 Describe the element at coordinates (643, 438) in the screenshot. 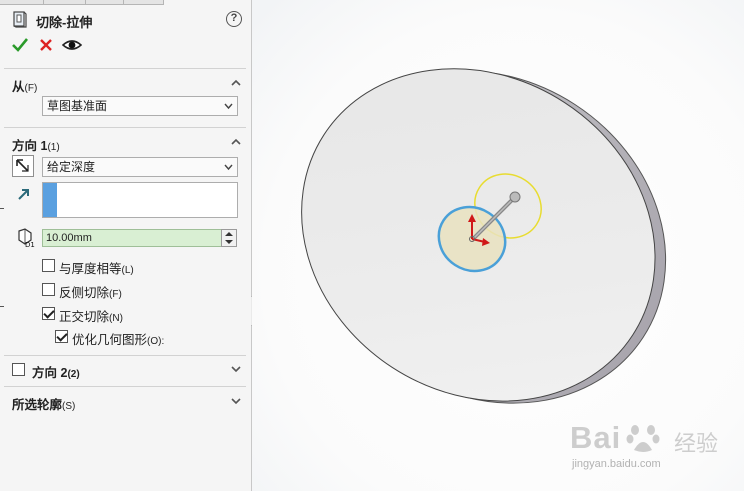

I see `paw-logo-icon` at that location.